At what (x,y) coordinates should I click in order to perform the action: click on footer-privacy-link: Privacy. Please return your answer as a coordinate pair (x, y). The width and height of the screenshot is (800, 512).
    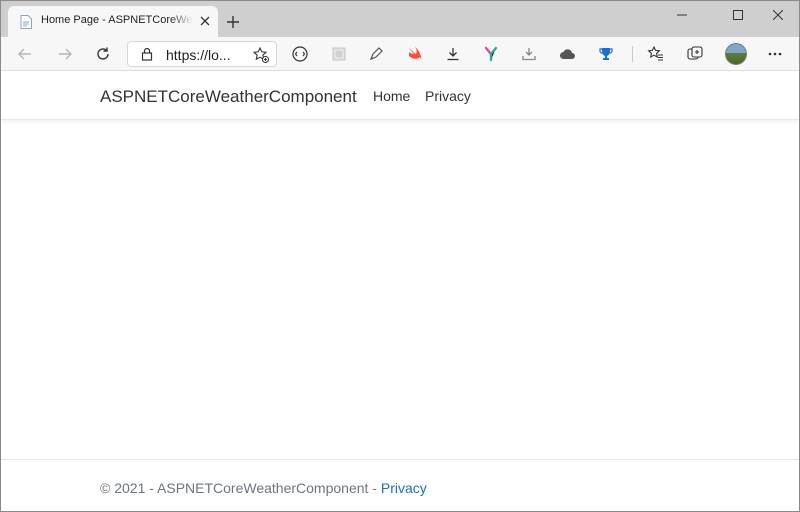
    Looking at the image, I should click on (404, 488).